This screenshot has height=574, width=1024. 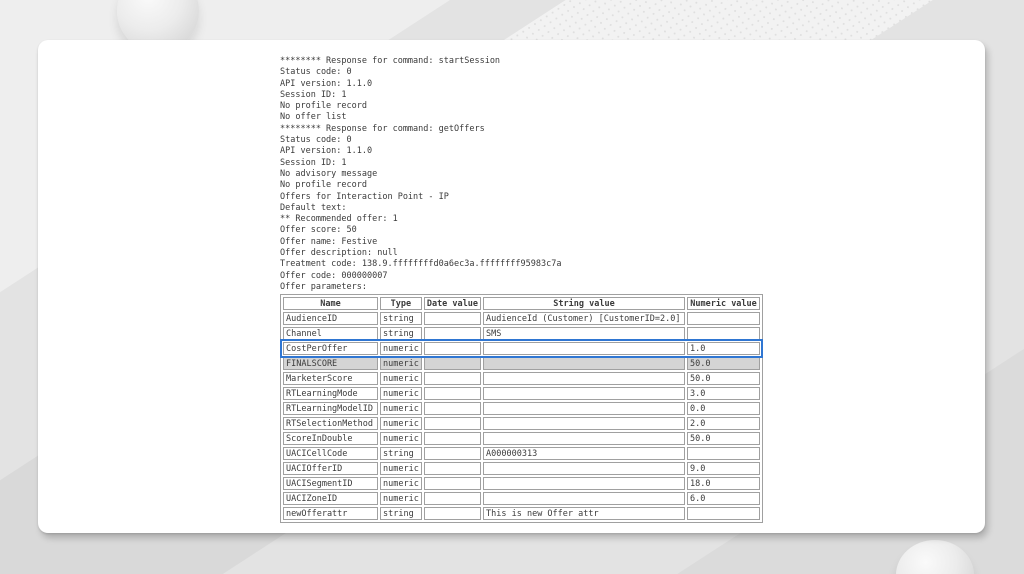 I want to click on table-row: ScoreInDouble numeric 50.0, so click(x=522, y=439).